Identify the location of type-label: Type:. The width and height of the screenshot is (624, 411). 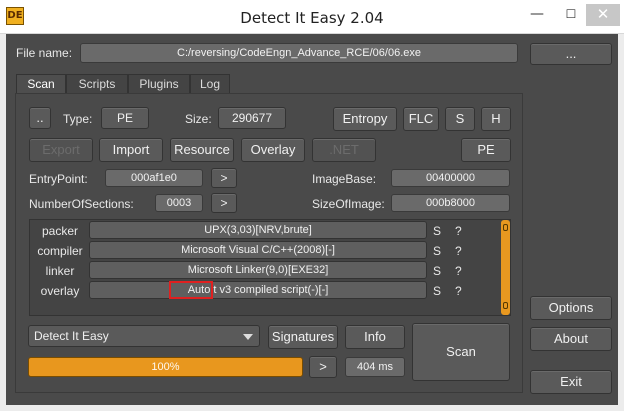
(78, 119).